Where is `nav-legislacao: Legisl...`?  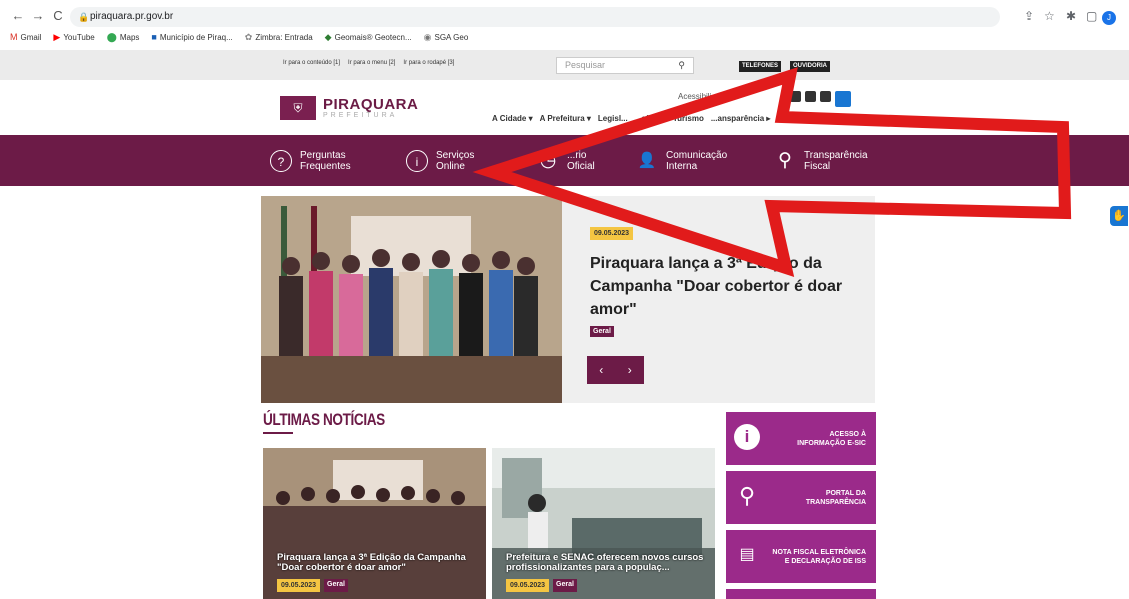 nav-legislacao: Legisl... is located at coordinates (613, 118).